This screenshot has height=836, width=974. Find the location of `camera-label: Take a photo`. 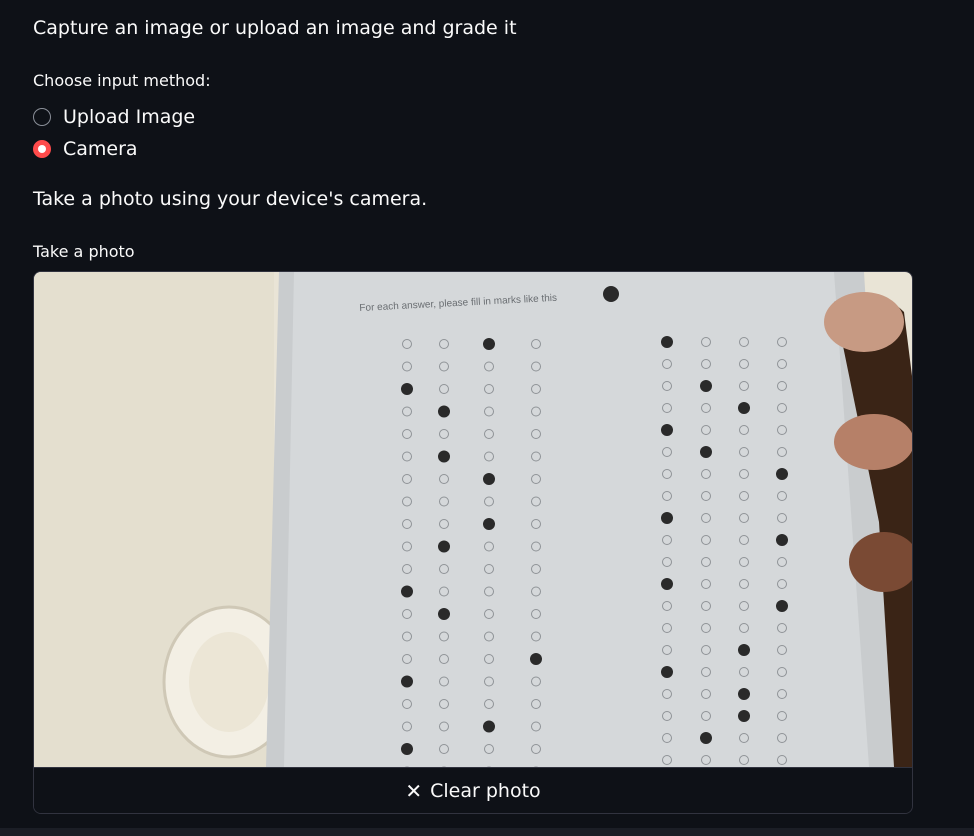

camera-label: Take a photo is located at coordinates (84, 251).